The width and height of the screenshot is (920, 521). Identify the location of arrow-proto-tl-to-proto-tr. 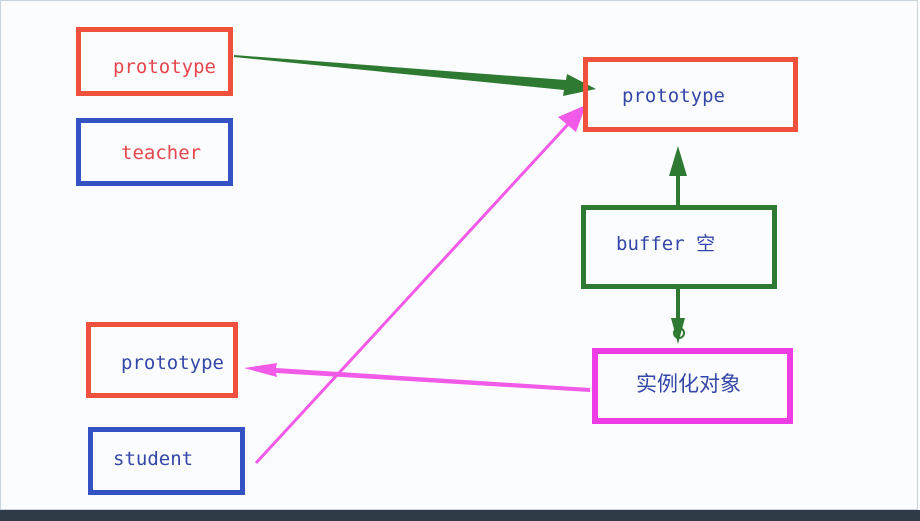
(415, 75).